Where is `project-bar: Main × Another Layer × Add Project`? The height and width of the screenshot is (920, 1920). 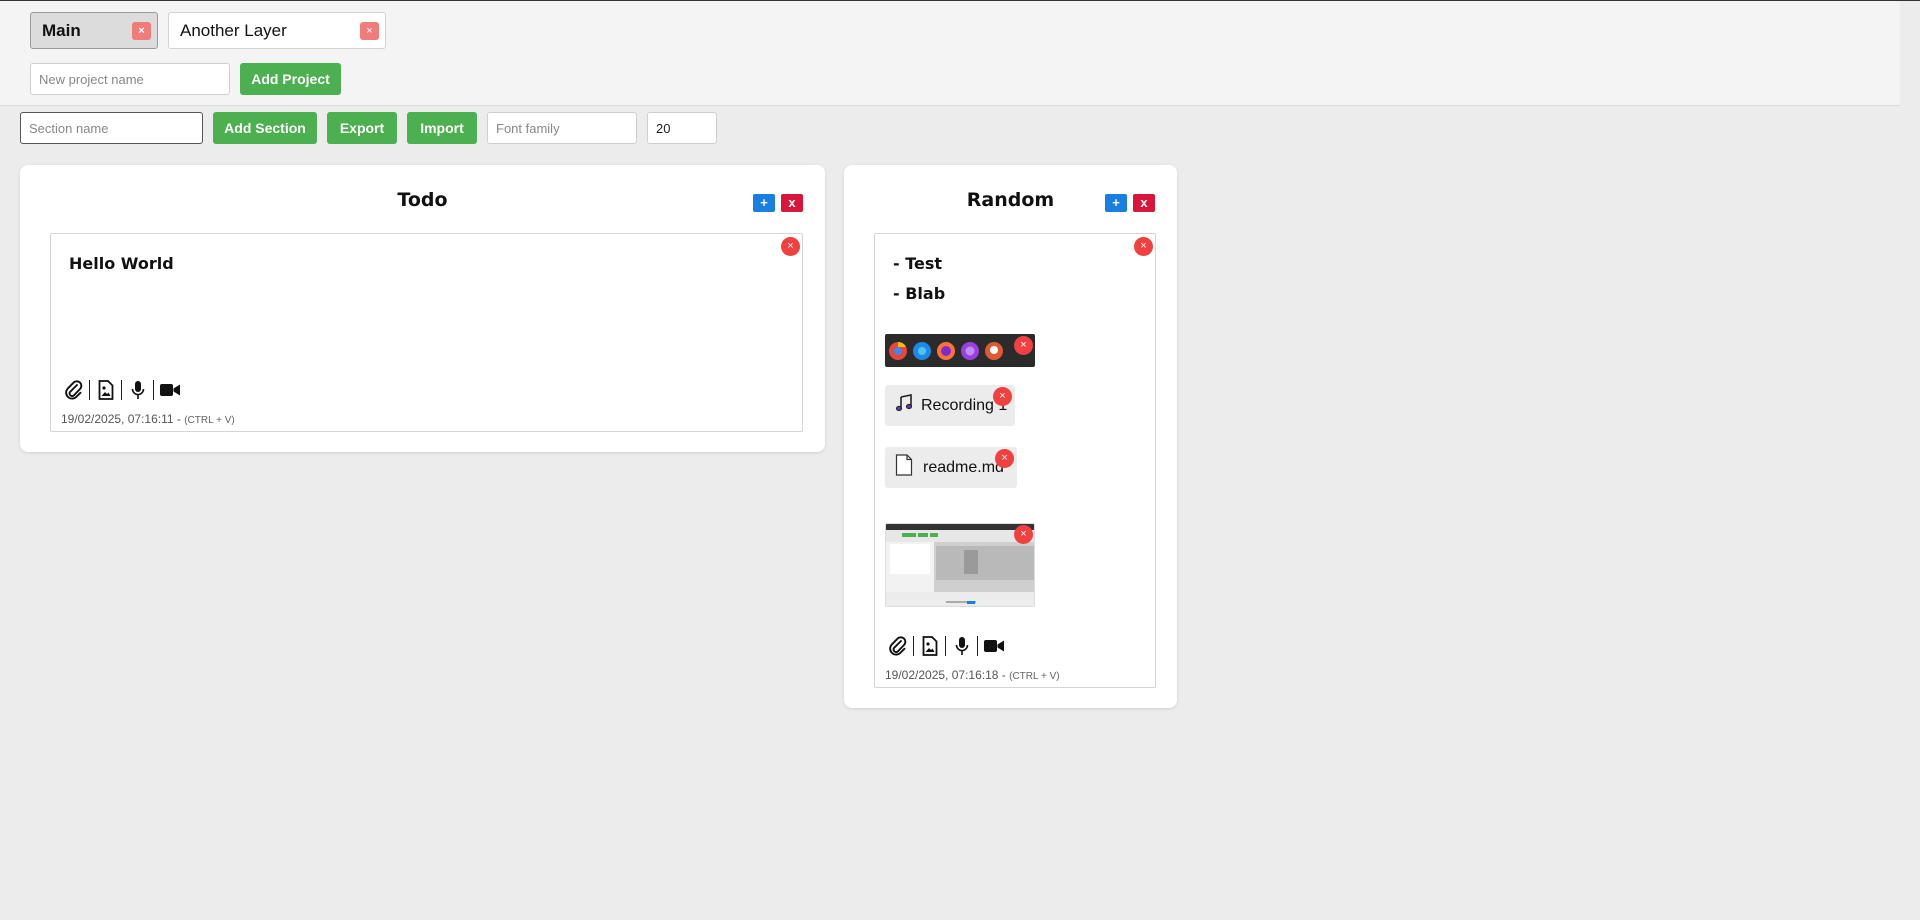 project-bar: Main × Another Layer × Add Project is located at coordinates (950, 53).